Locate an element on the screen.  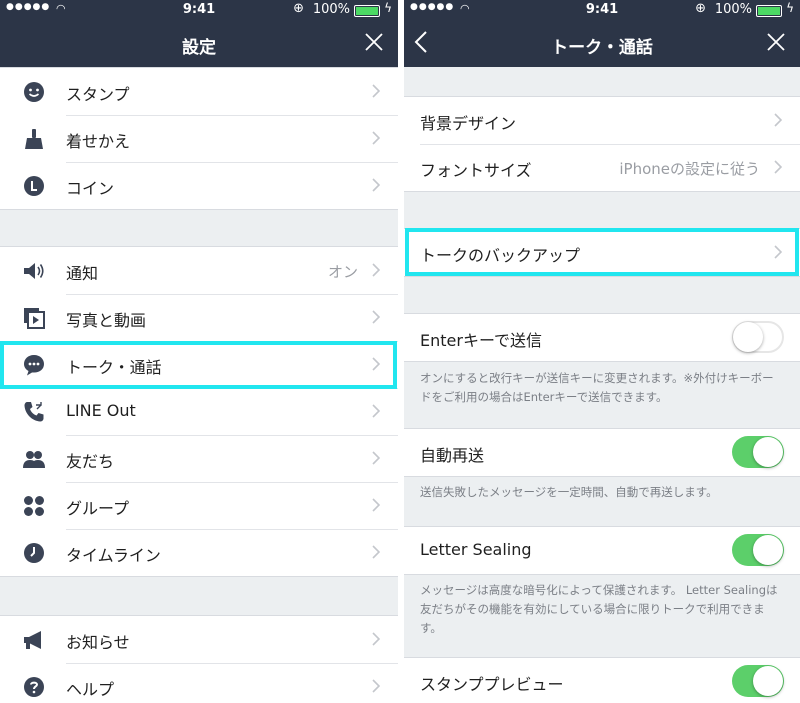
settings-item-label: 友だち is located at coordinates (90, 461).